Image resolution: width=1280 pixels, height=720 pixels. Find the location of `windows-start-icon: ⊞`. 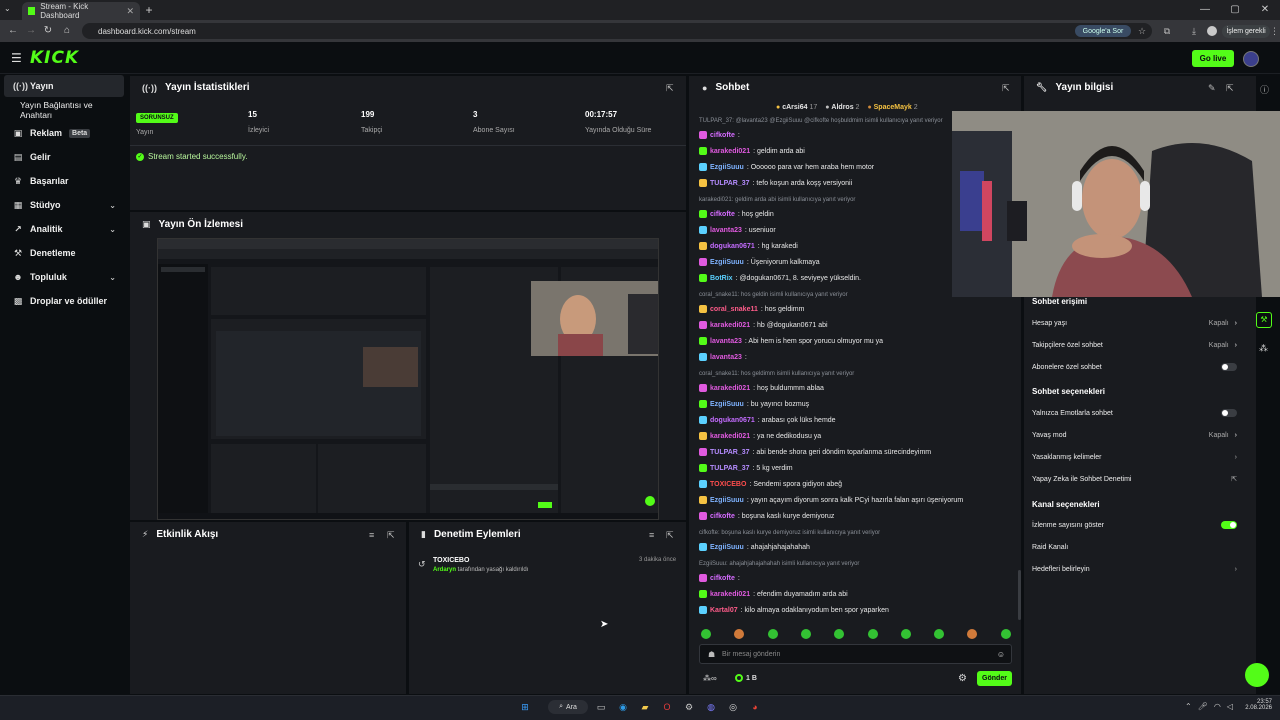

windows-start-icon: ⊞ is located at coordinates (525, 707).